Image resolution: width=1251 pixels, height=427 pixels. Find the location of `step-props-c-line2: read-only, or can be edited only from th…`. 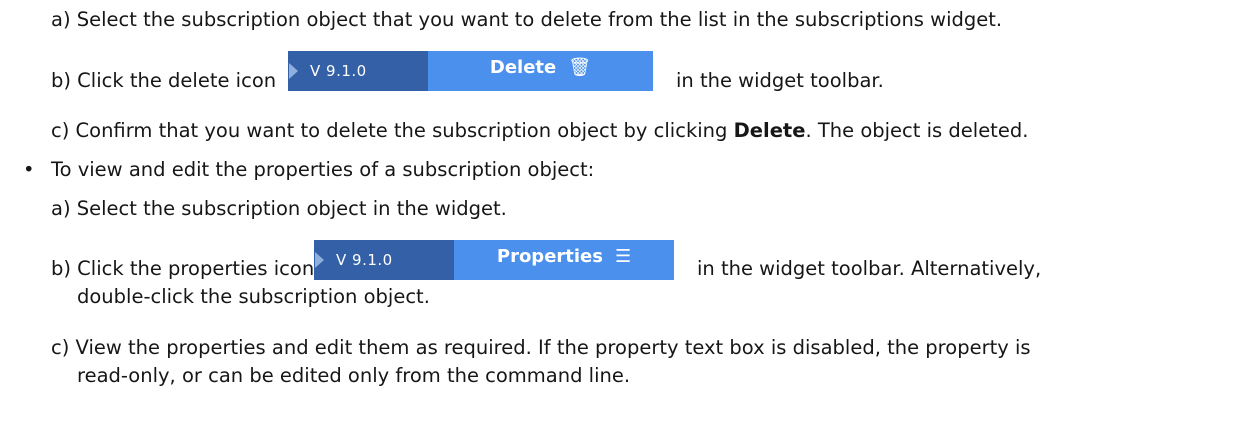

step-props-c-line2: read-only, or can be edited only from th… is located at coordinates (354, 375).